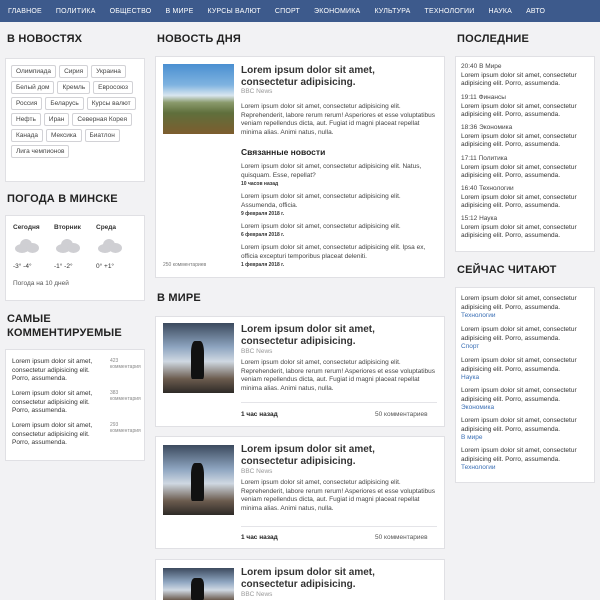 The image size is (600, 600). I want to click on news-tag: Северная Корея, so click(102, 119).